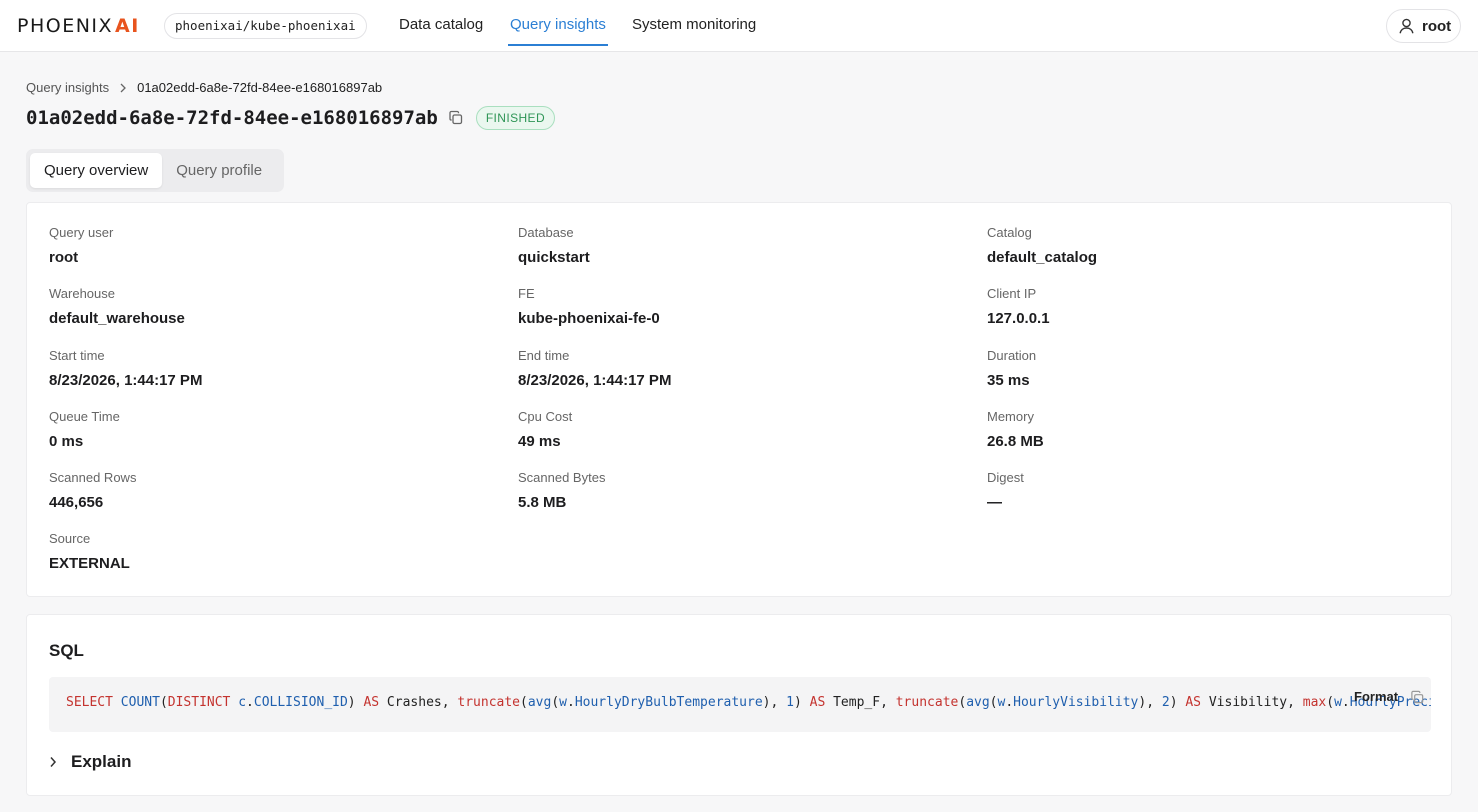 The image size is (1478, 812). What do you see at coordinates (67, 87) in the screenshot?
I see `breadcrumb-parent-link: Query insights` at bounding box center [67, 87].